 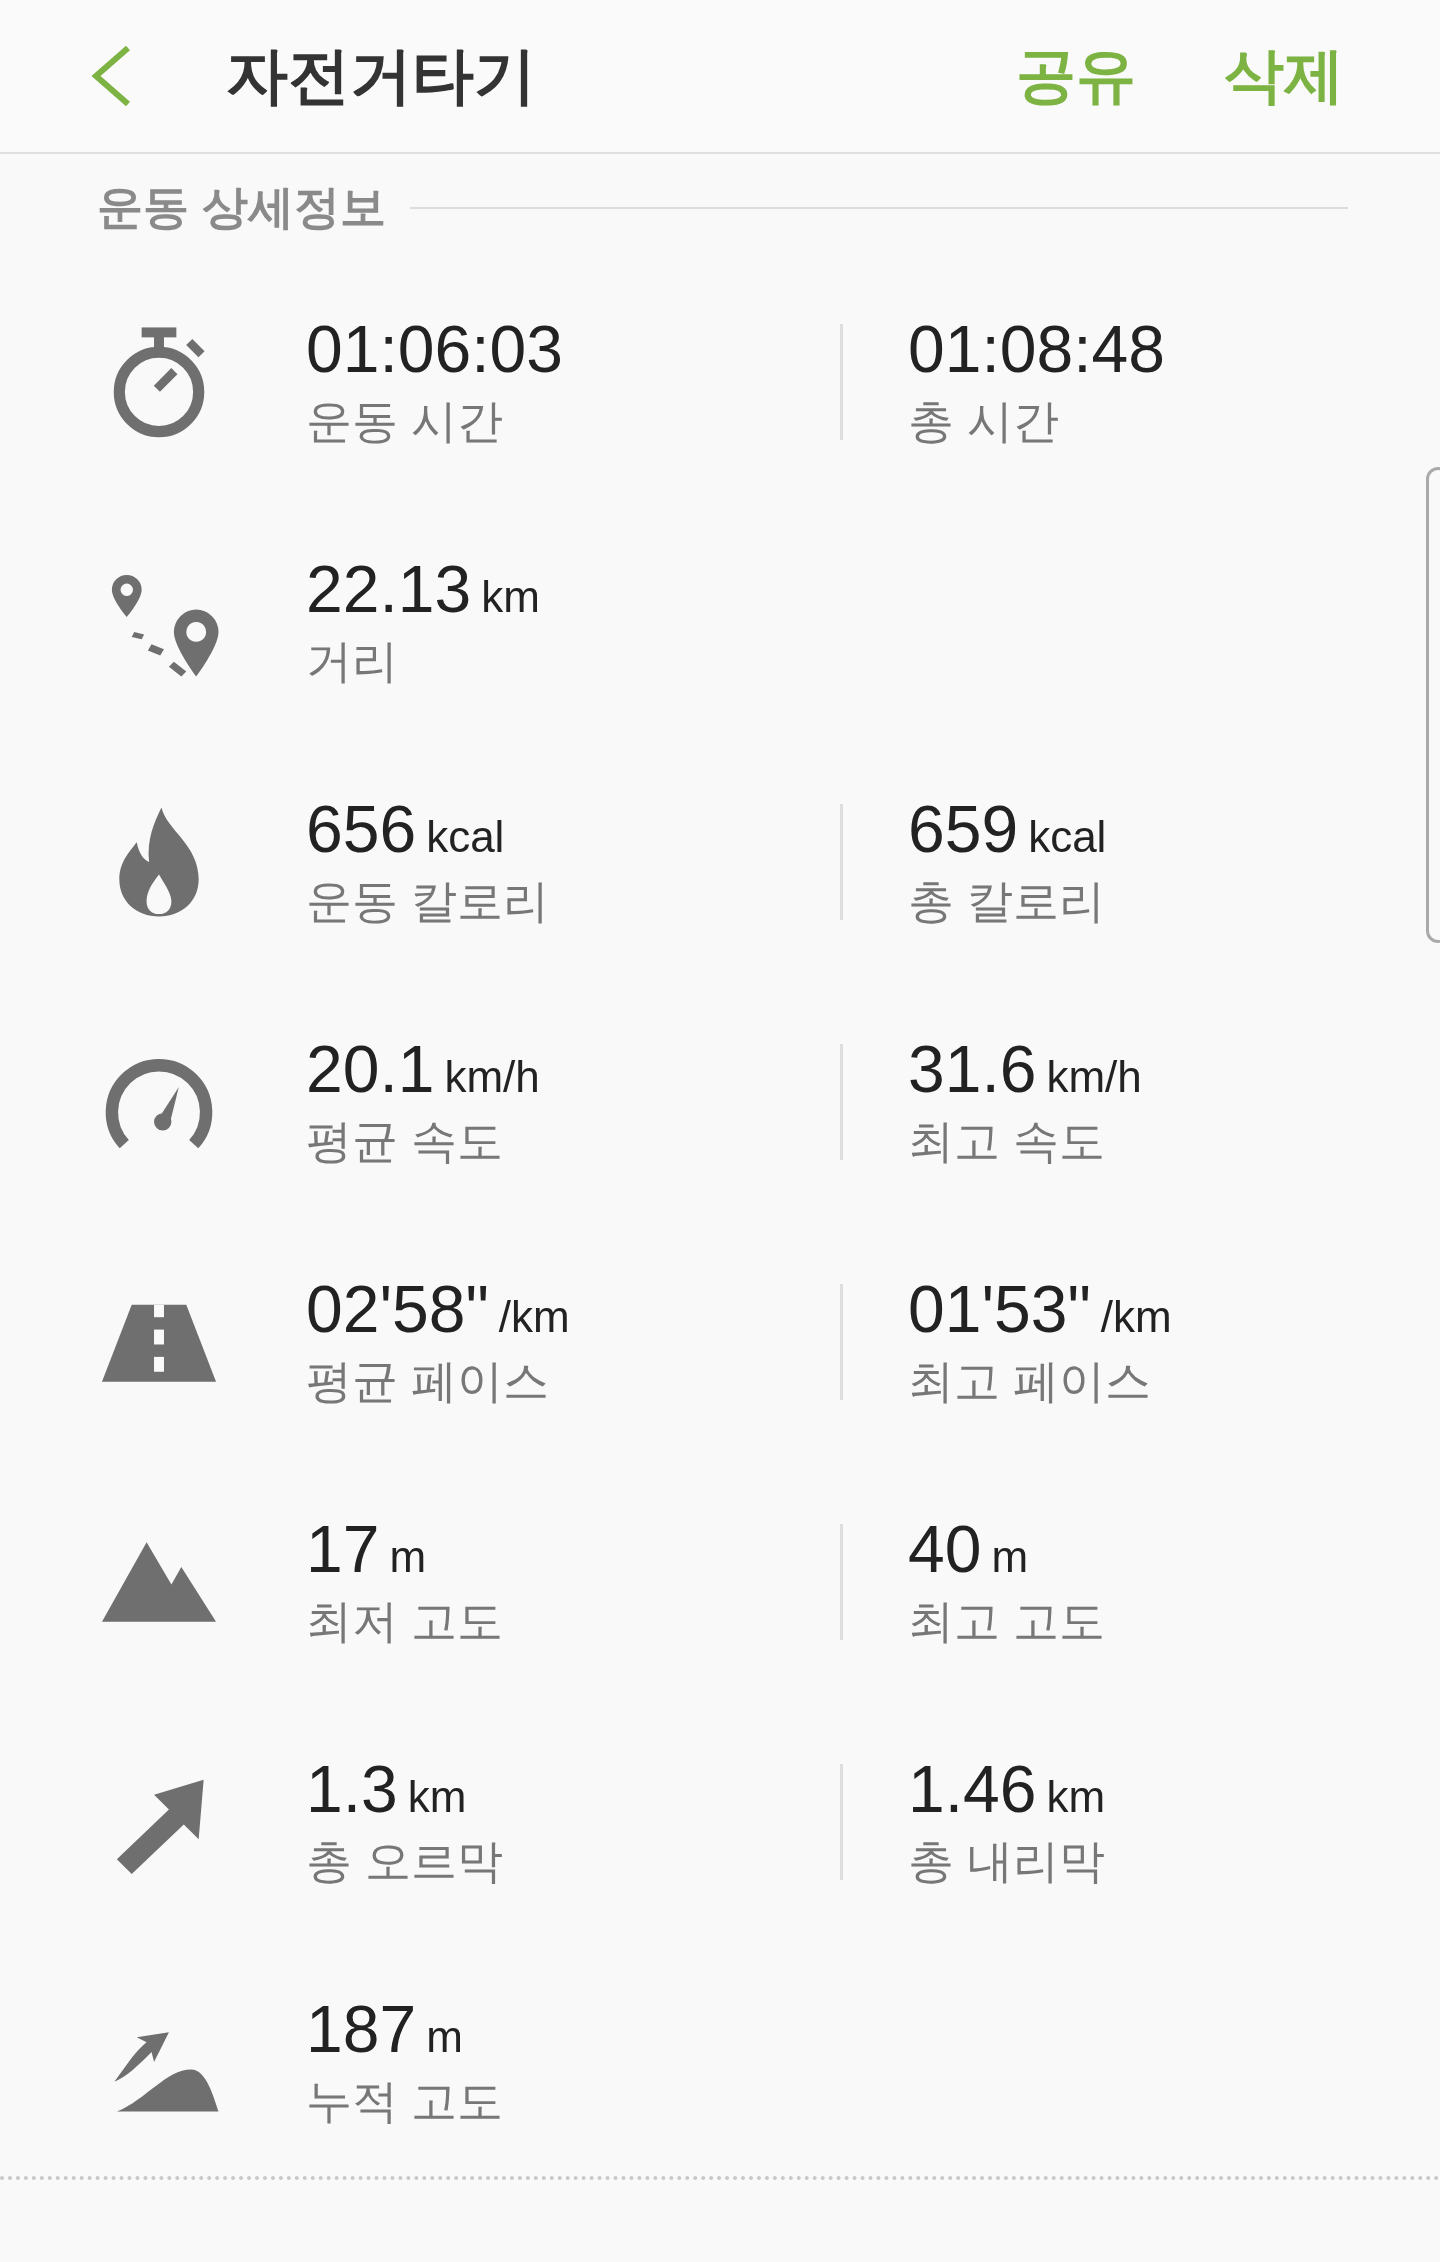 I want to click on stat-value: 1.46, so click(x=972, y=1789).